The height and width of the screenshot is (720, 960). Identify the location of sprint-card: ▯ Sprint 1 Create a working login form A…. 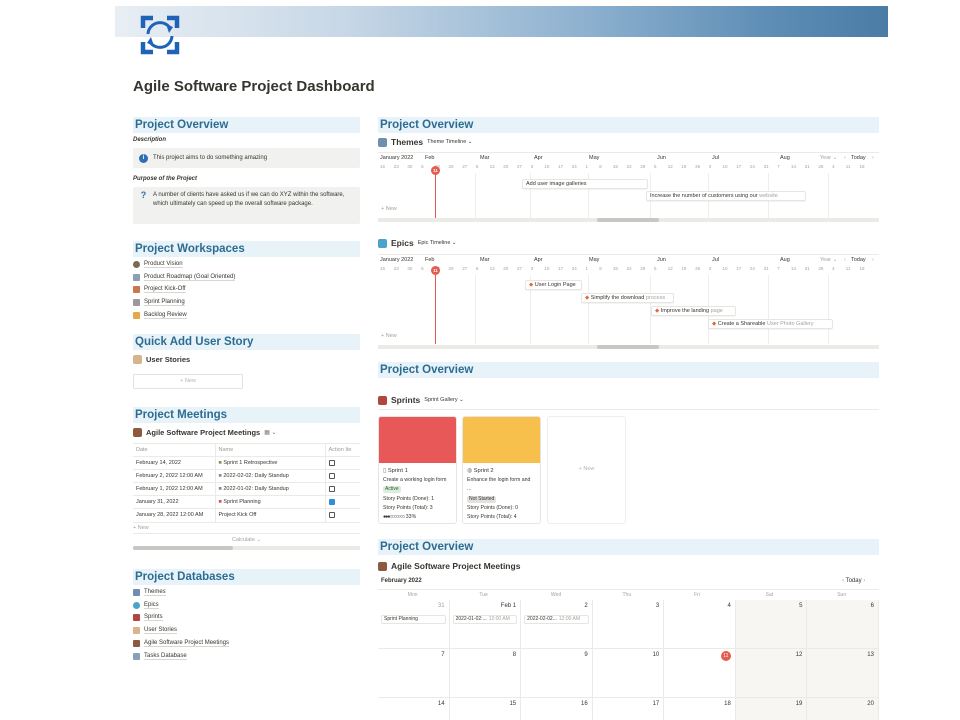
(417, 470).